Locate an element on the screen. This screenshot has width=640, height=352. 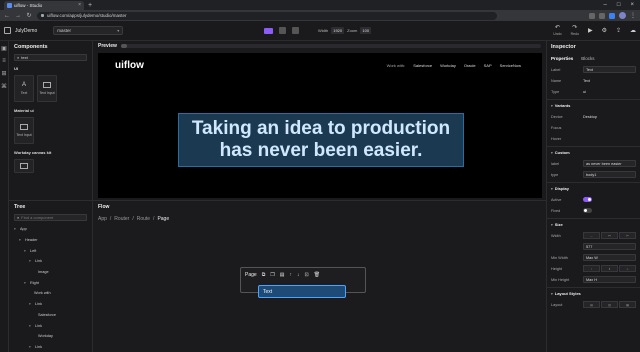
nav-link-sap: SAP is located at coordinates (488, 65).